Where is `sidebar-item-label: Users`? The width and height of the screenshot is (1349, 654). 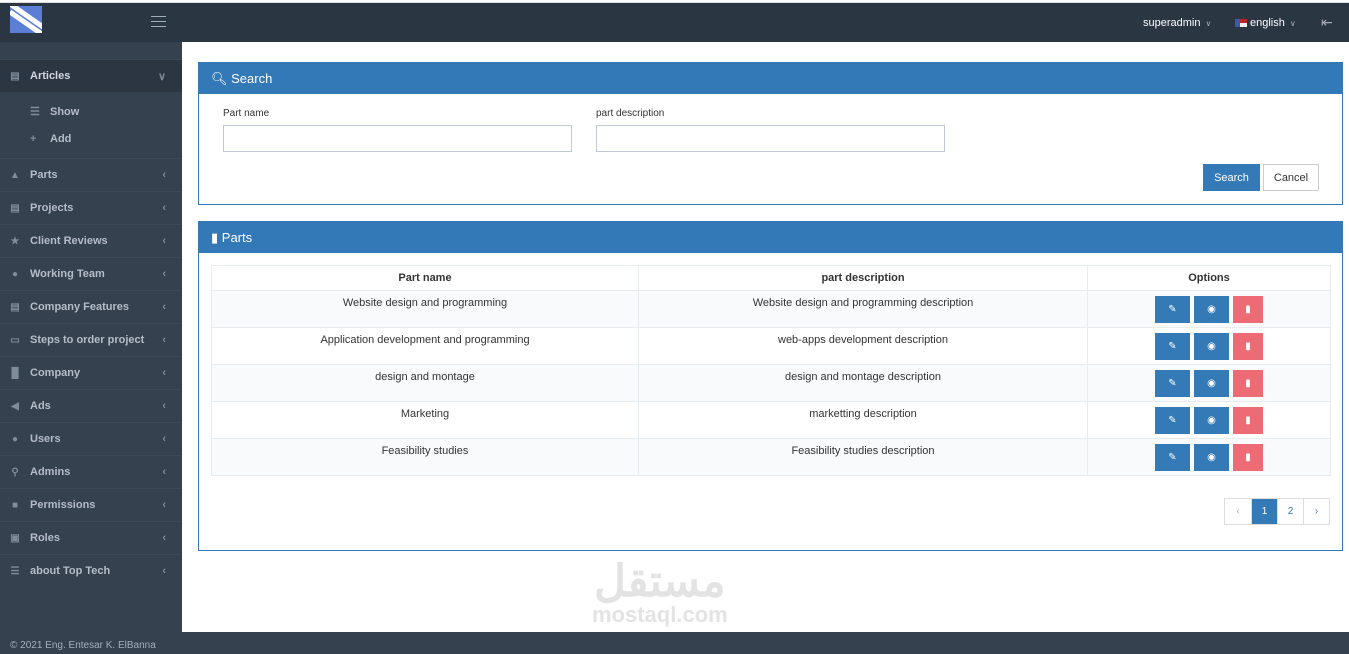 sidebar-item-label: Users is located at coordinates (45, 439).